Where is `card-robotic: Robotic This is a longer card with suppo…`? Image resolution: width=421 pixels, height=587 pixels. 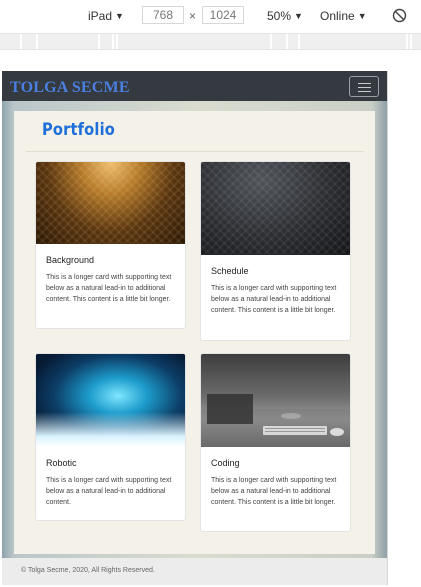 card-robotic: Robotic This is a longer card with suppo… is located at coordinates (110, 437).